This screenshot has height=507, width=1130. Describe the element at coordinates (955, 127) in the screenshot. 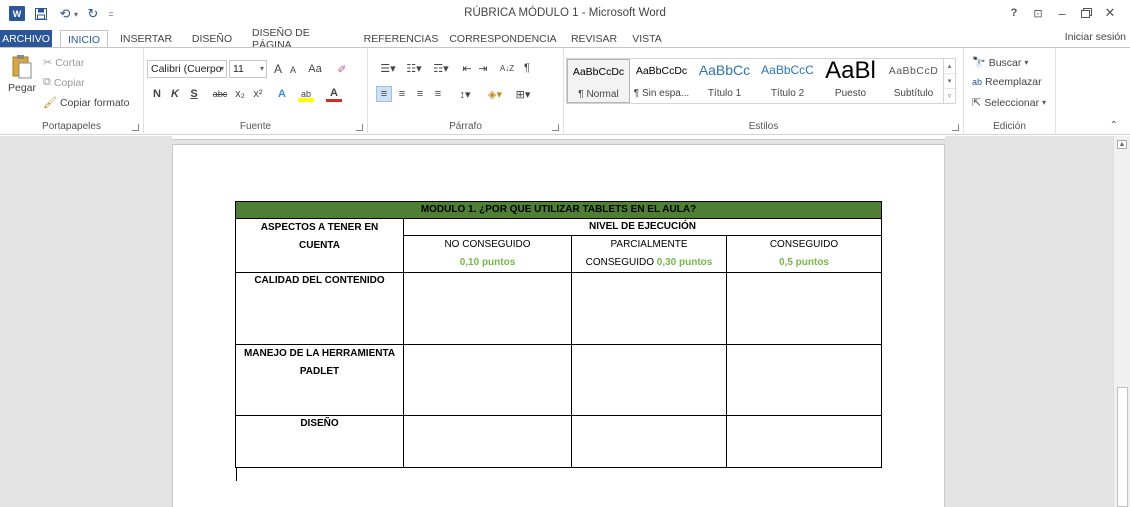

I see `styles-dialog-launcher` at that location.